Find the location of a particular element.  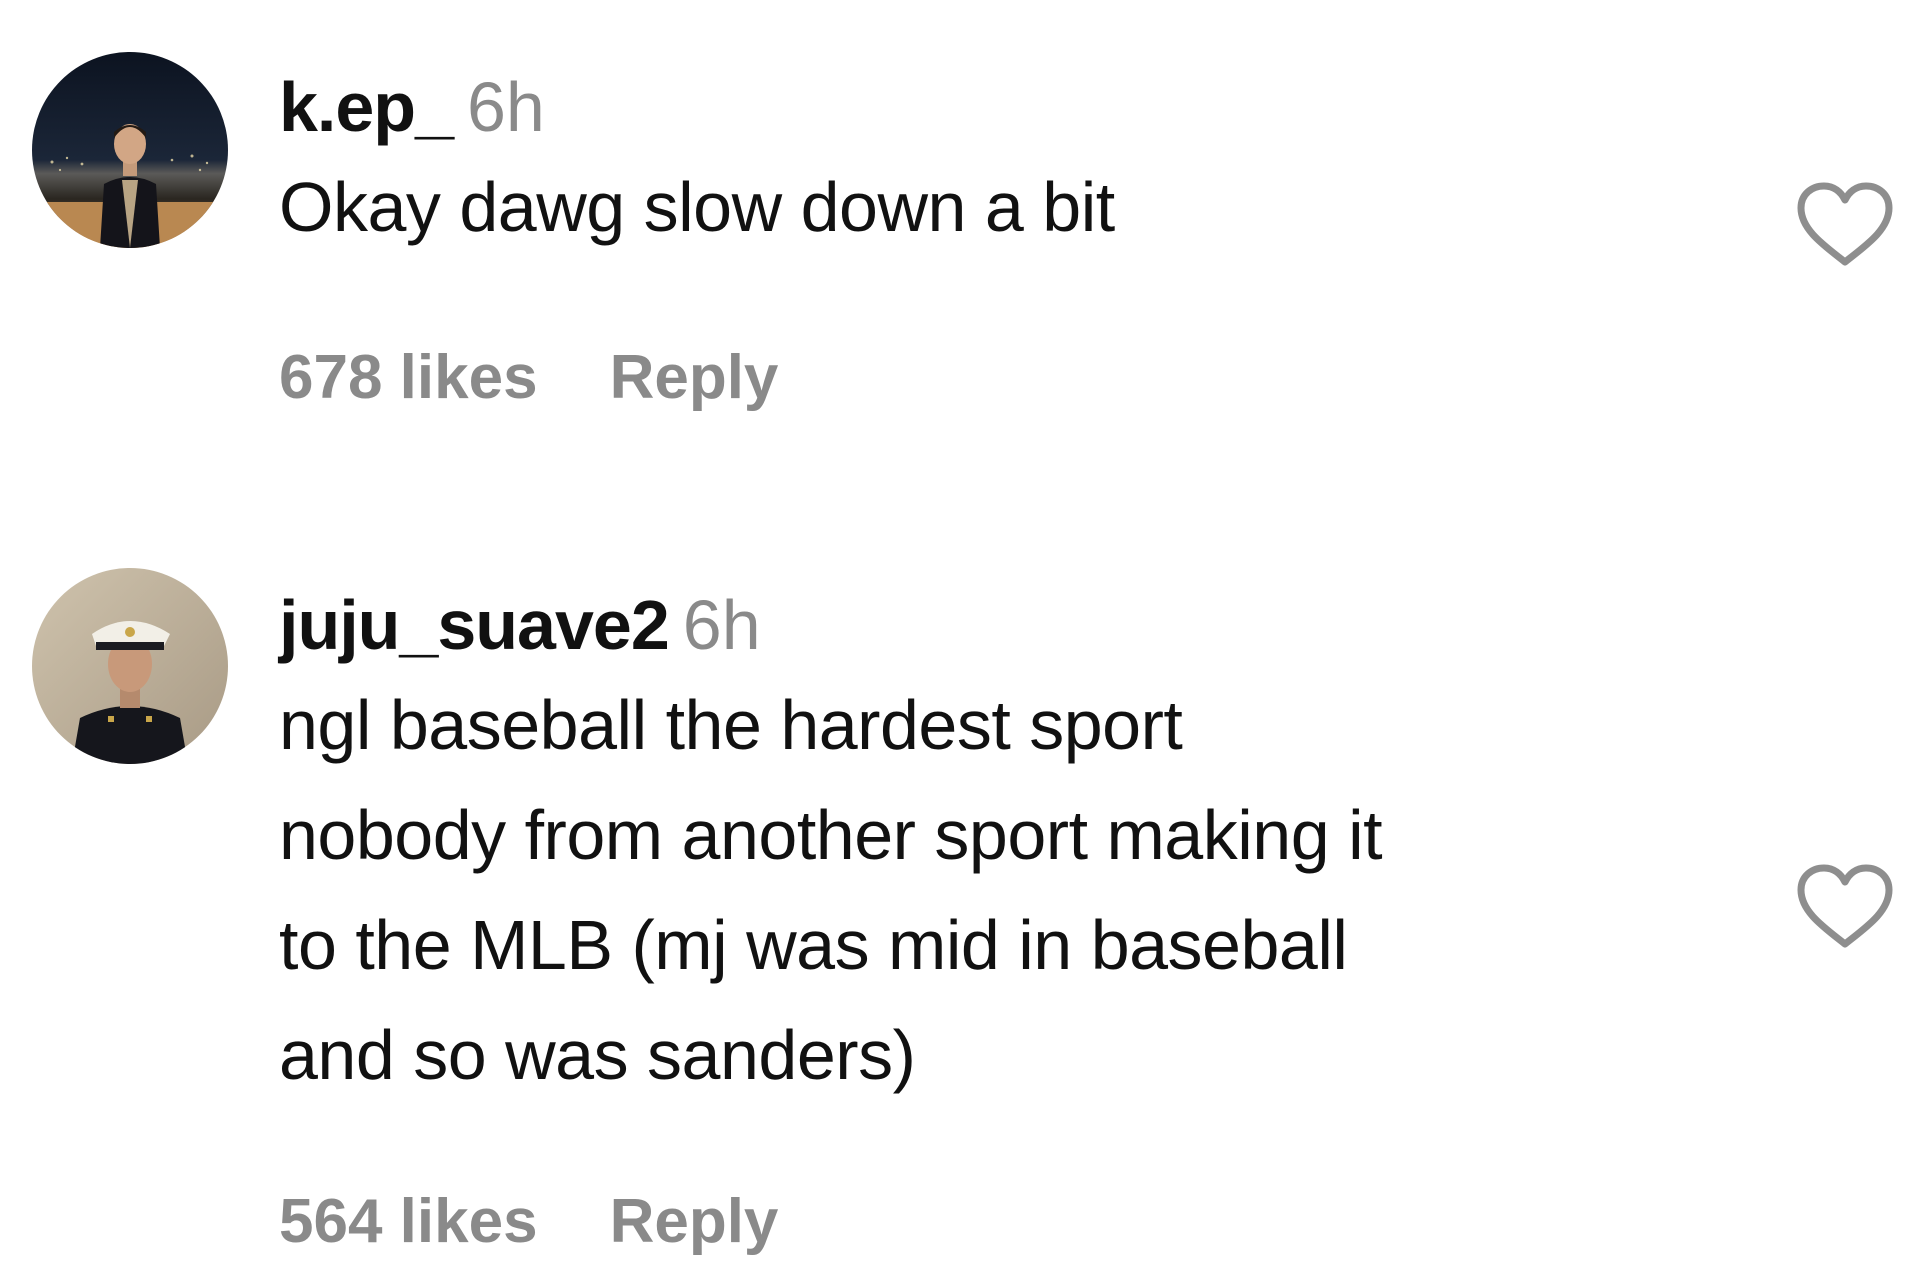

comment-header: juju_suave2 6h is located at coordinates (999, 625).